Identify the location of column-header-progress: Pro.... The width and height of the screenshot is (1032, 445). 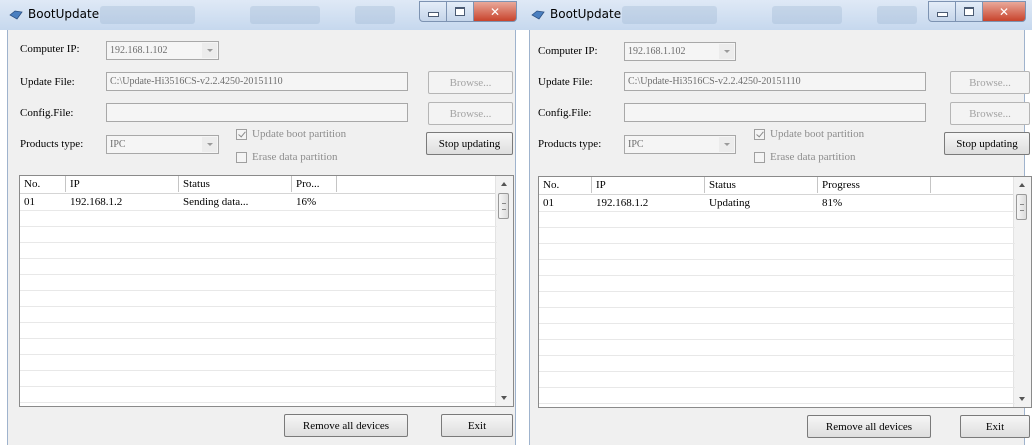
(314, 184).